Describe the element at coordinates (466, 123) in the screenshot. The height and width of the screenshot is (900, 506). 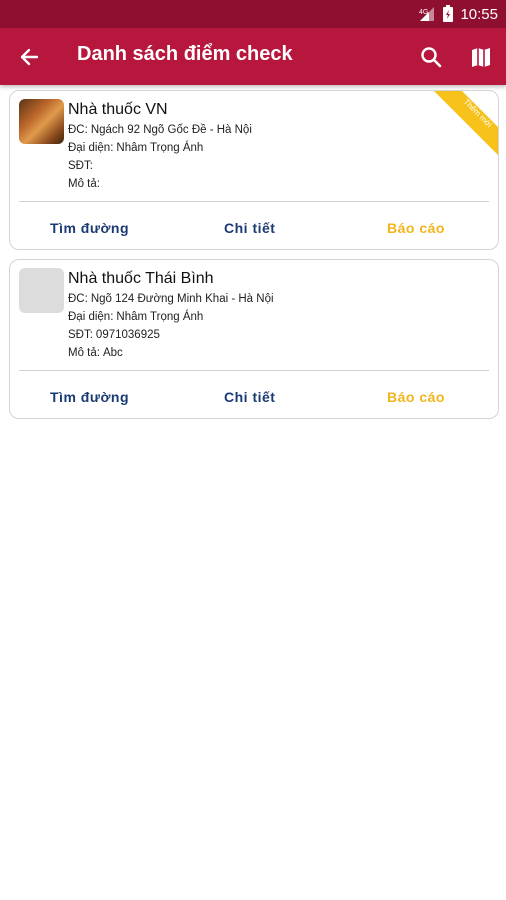
I see `new-ribbon: Thêm mới` at that location.